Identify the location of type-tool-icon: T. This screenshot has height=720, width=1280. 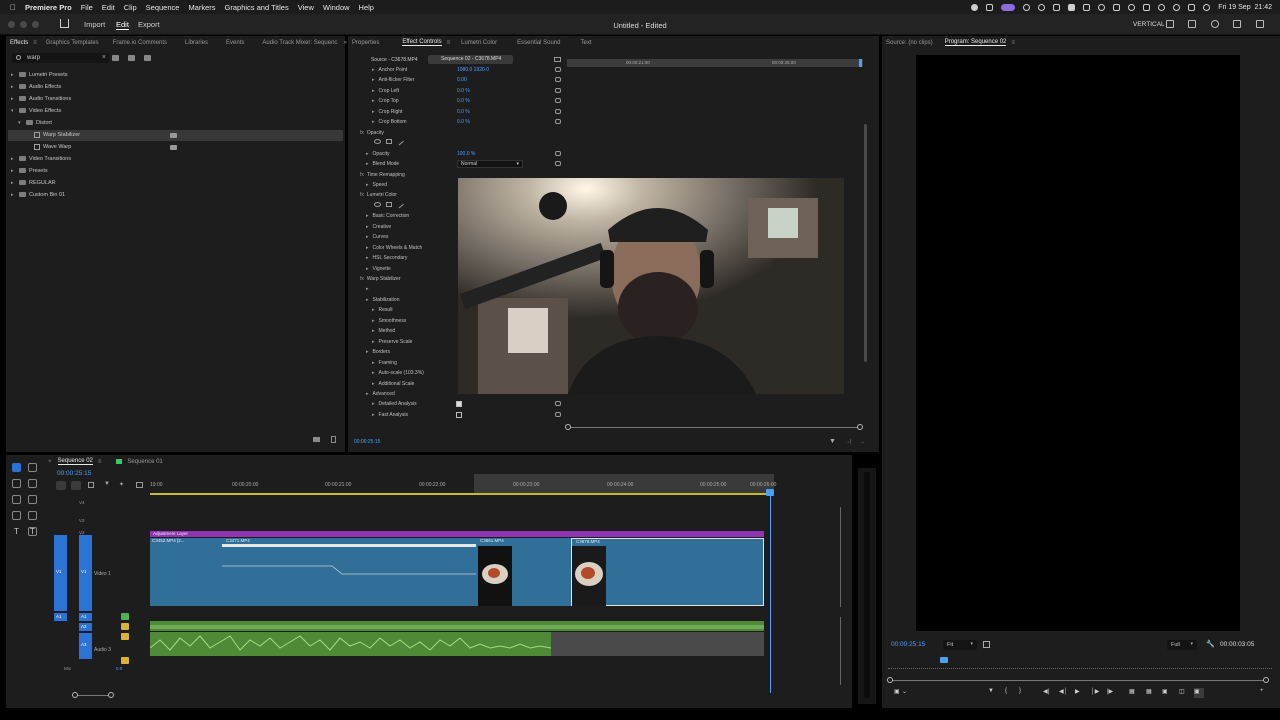
(16, 531).